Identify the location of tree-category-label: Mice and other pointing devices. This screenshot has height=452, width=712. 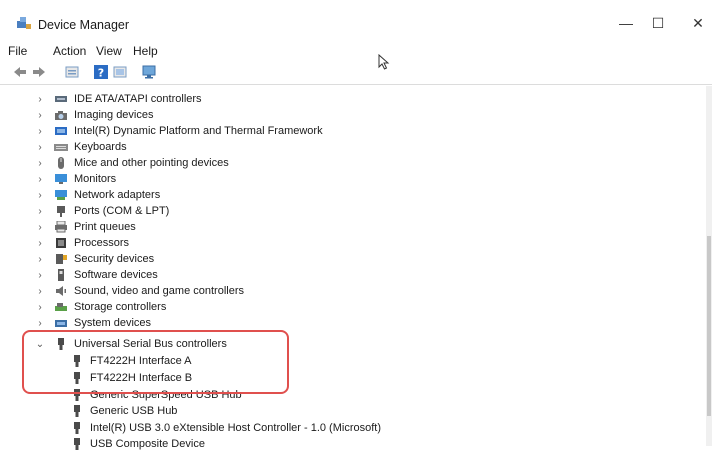
(151, 163).